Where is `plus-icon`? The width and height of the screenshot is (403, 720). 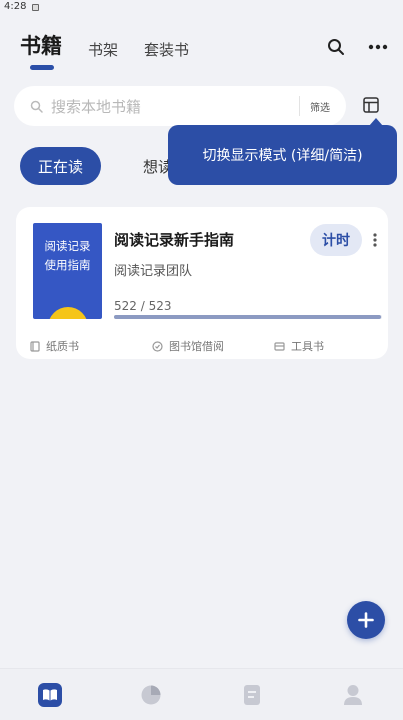 plus-icon is located at coordinates (366, 620).